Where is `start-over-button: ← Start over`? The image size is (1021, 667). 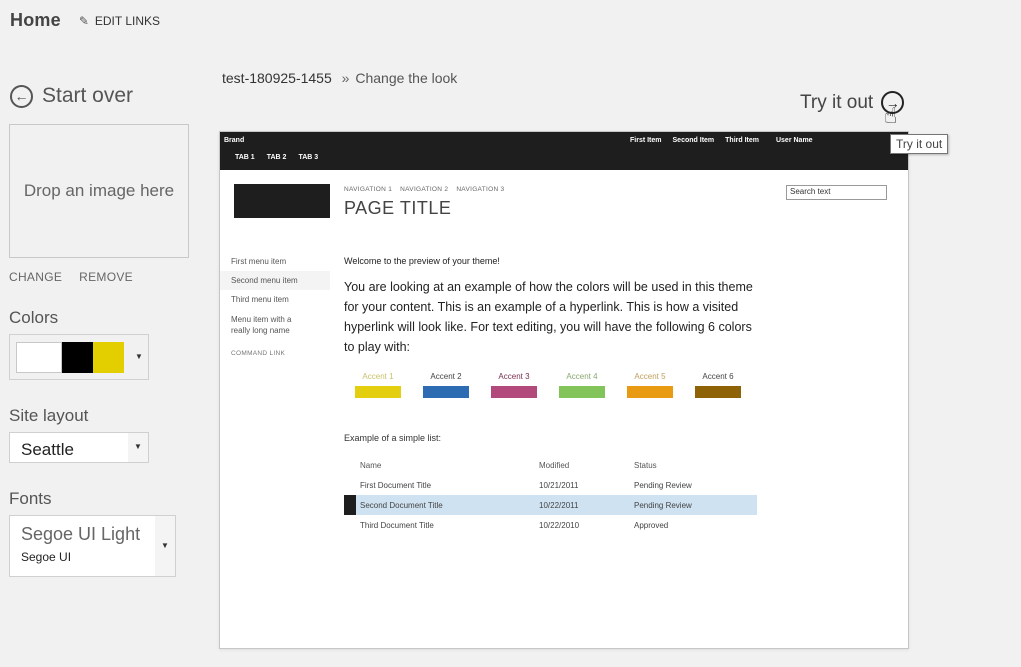 start-over-button: ← Start over is located at coordinates (71, 96).